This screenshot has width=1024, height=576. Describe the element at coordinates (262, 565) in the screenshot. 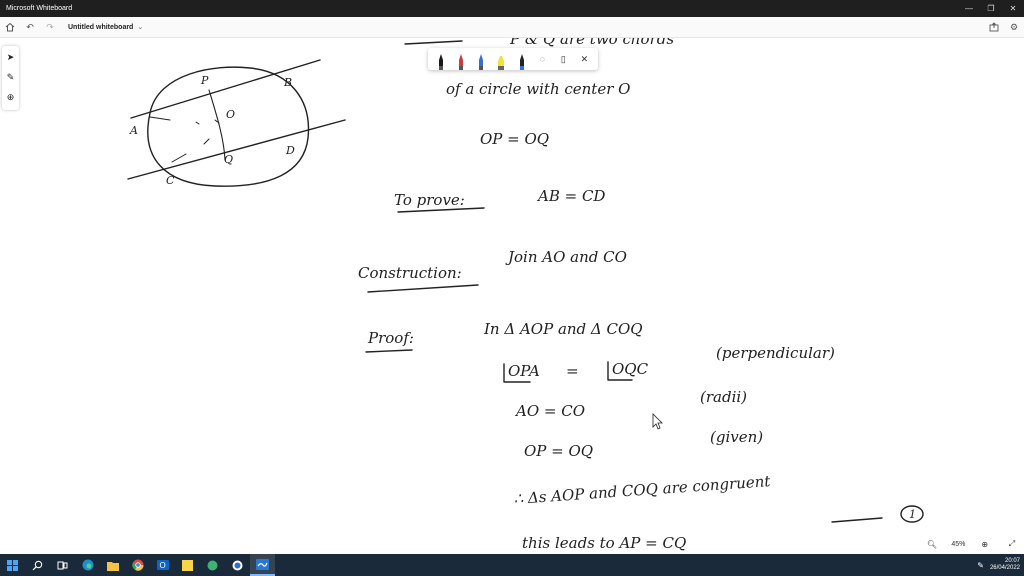

I see `whiteboard-icon` at that location.